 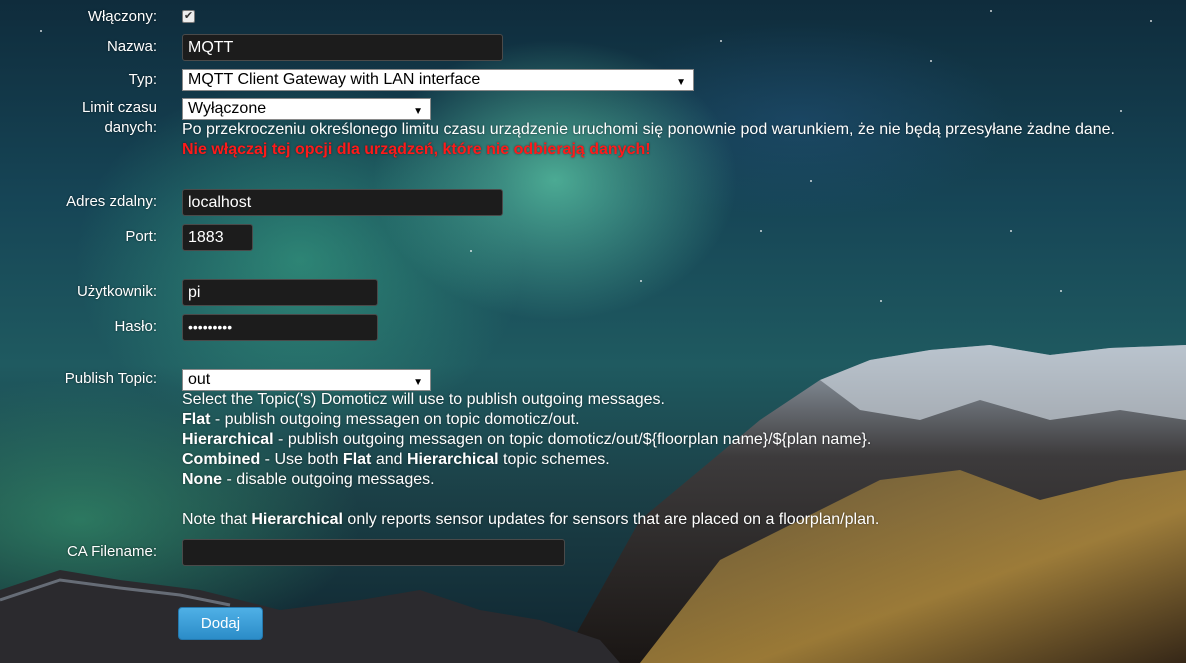 I want to click on enabled-label: Włączony:, so click(x=122, y=16).